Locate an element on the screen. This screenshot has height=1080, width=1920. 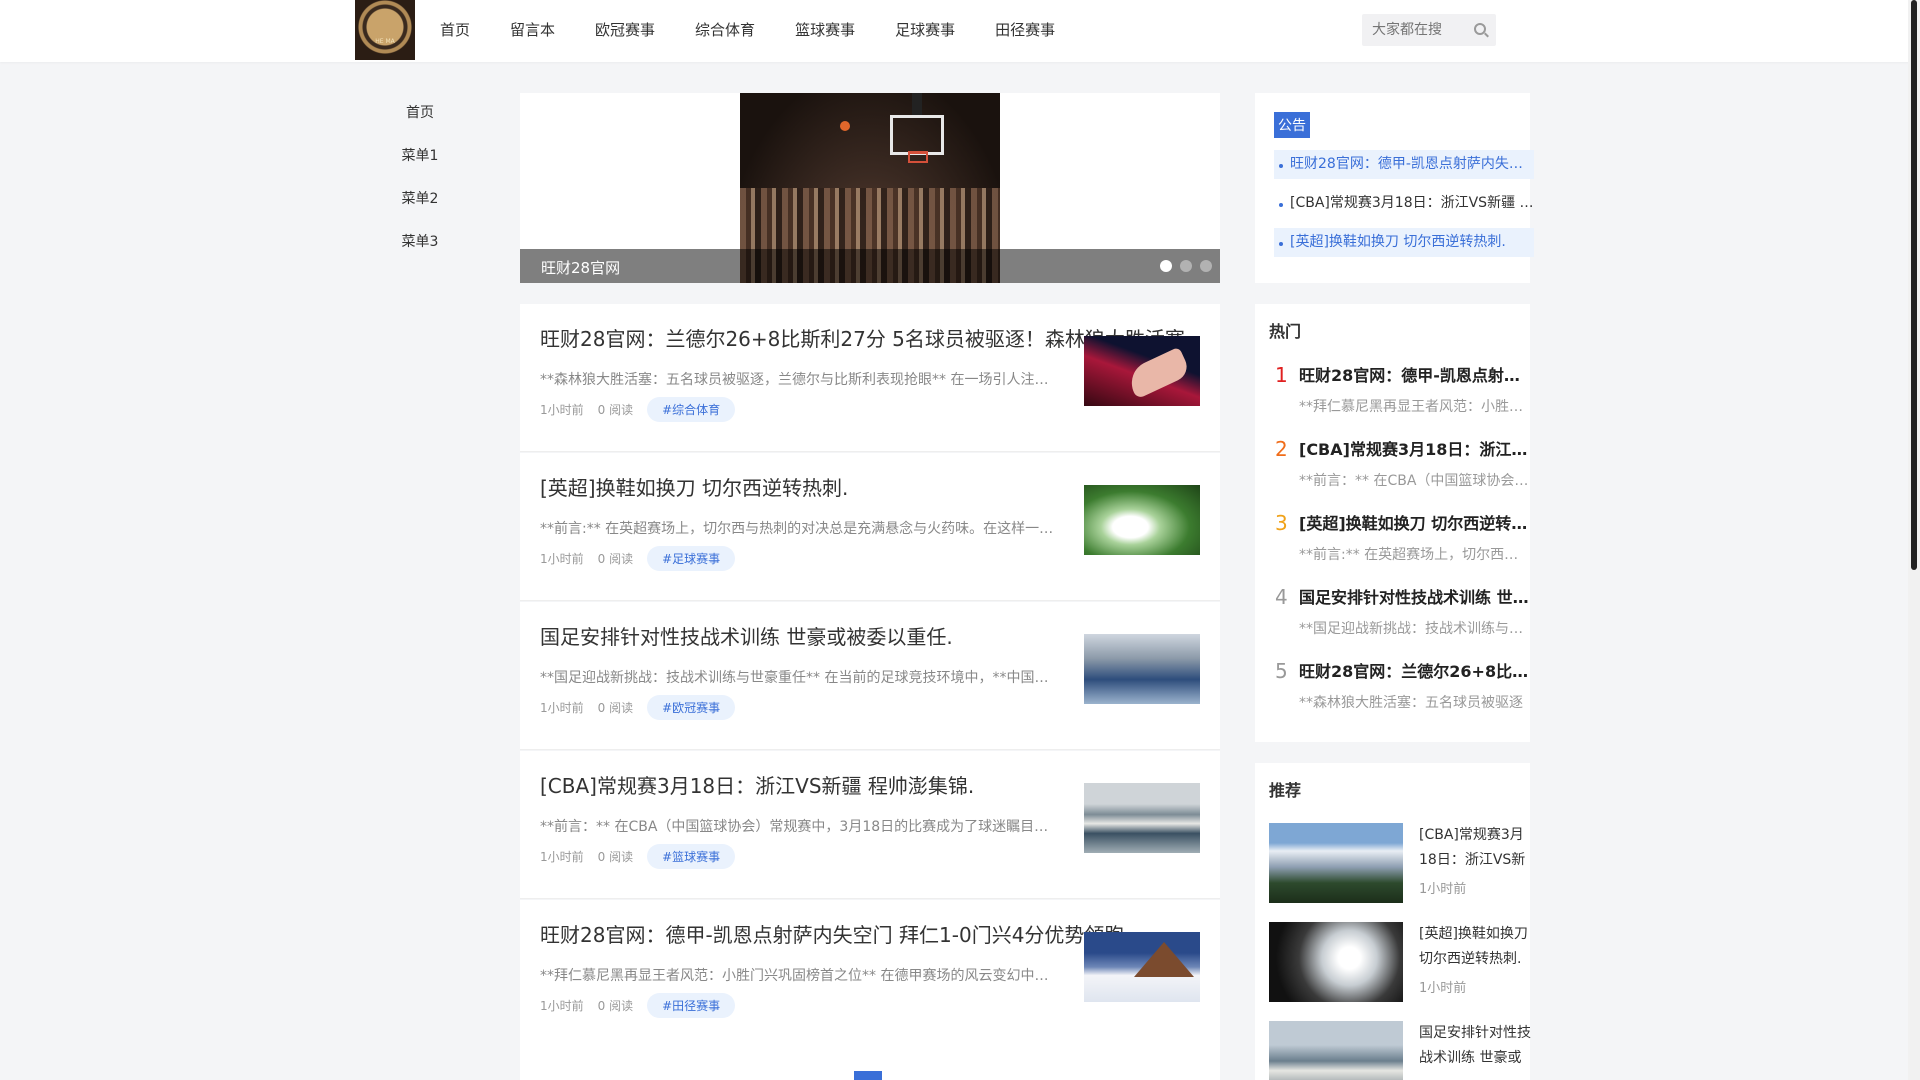
article-tag: #综合体育 is located at coordinates (691, 409).